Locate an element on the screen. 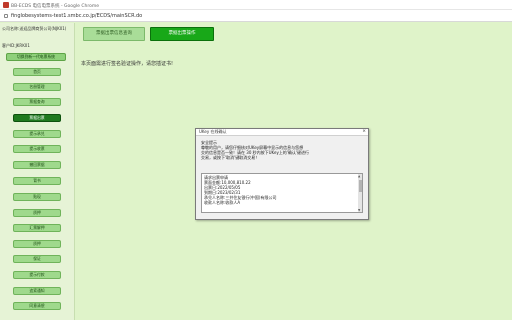  sidebar-item-recourse: 追索通知 is located at coordinates (37, 291).